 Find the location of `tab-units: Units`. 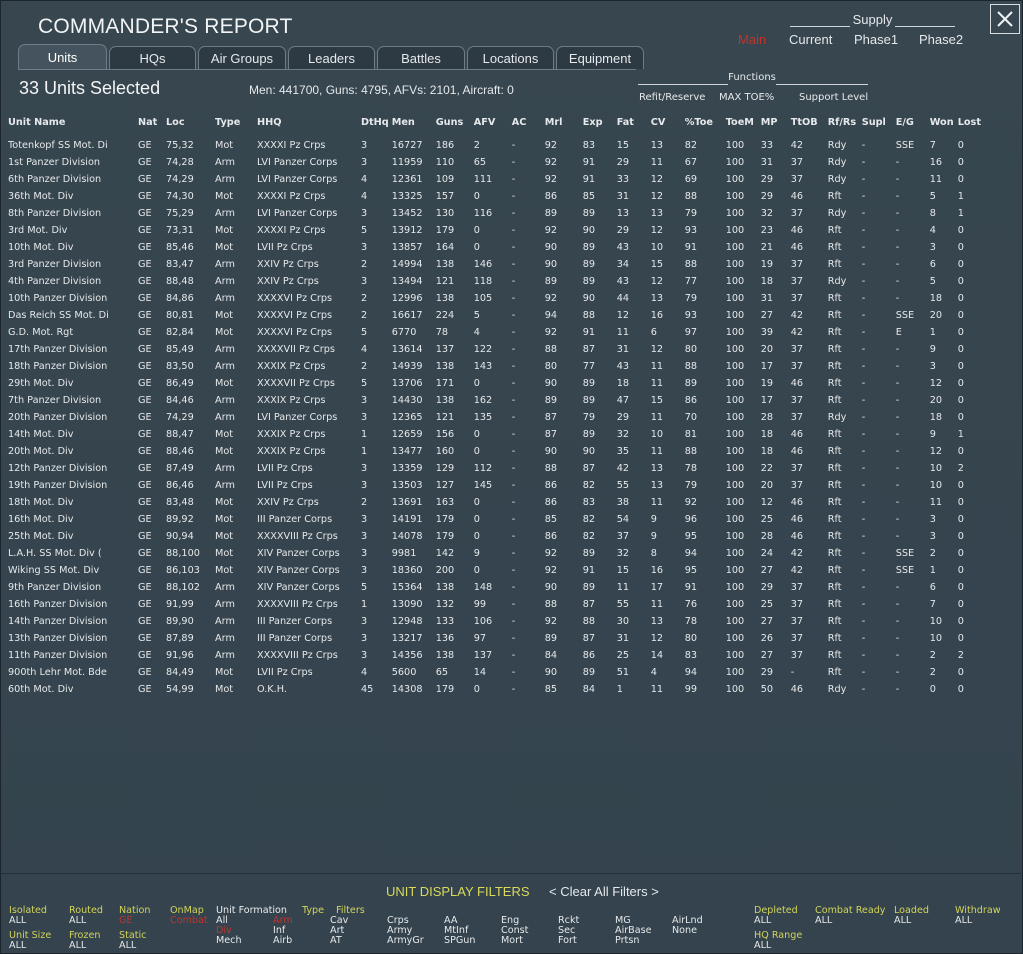

tab-units: Units is located at coordinates (62, 56).